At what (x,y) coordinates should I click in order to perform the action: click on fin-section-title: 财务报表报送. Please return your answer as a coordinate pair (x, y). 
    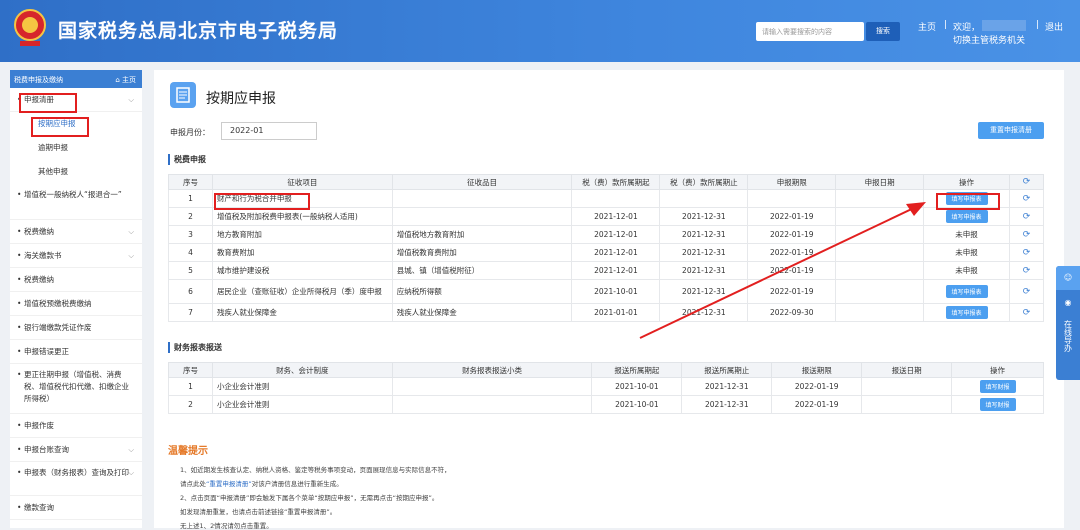
    Looking at the image, I should click on (195, 347).